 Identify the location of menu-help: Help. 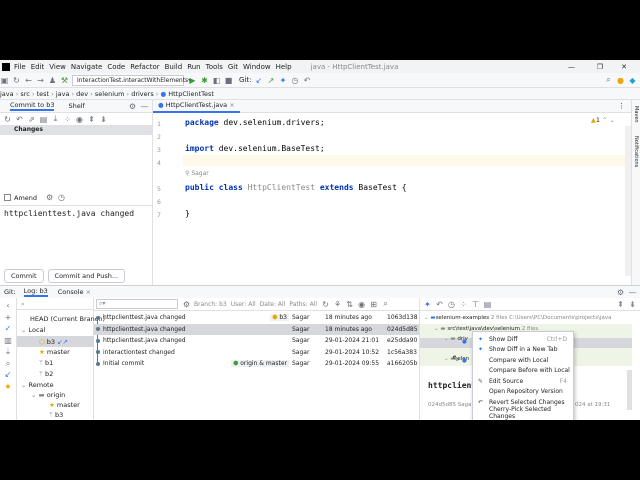
(284, 67).